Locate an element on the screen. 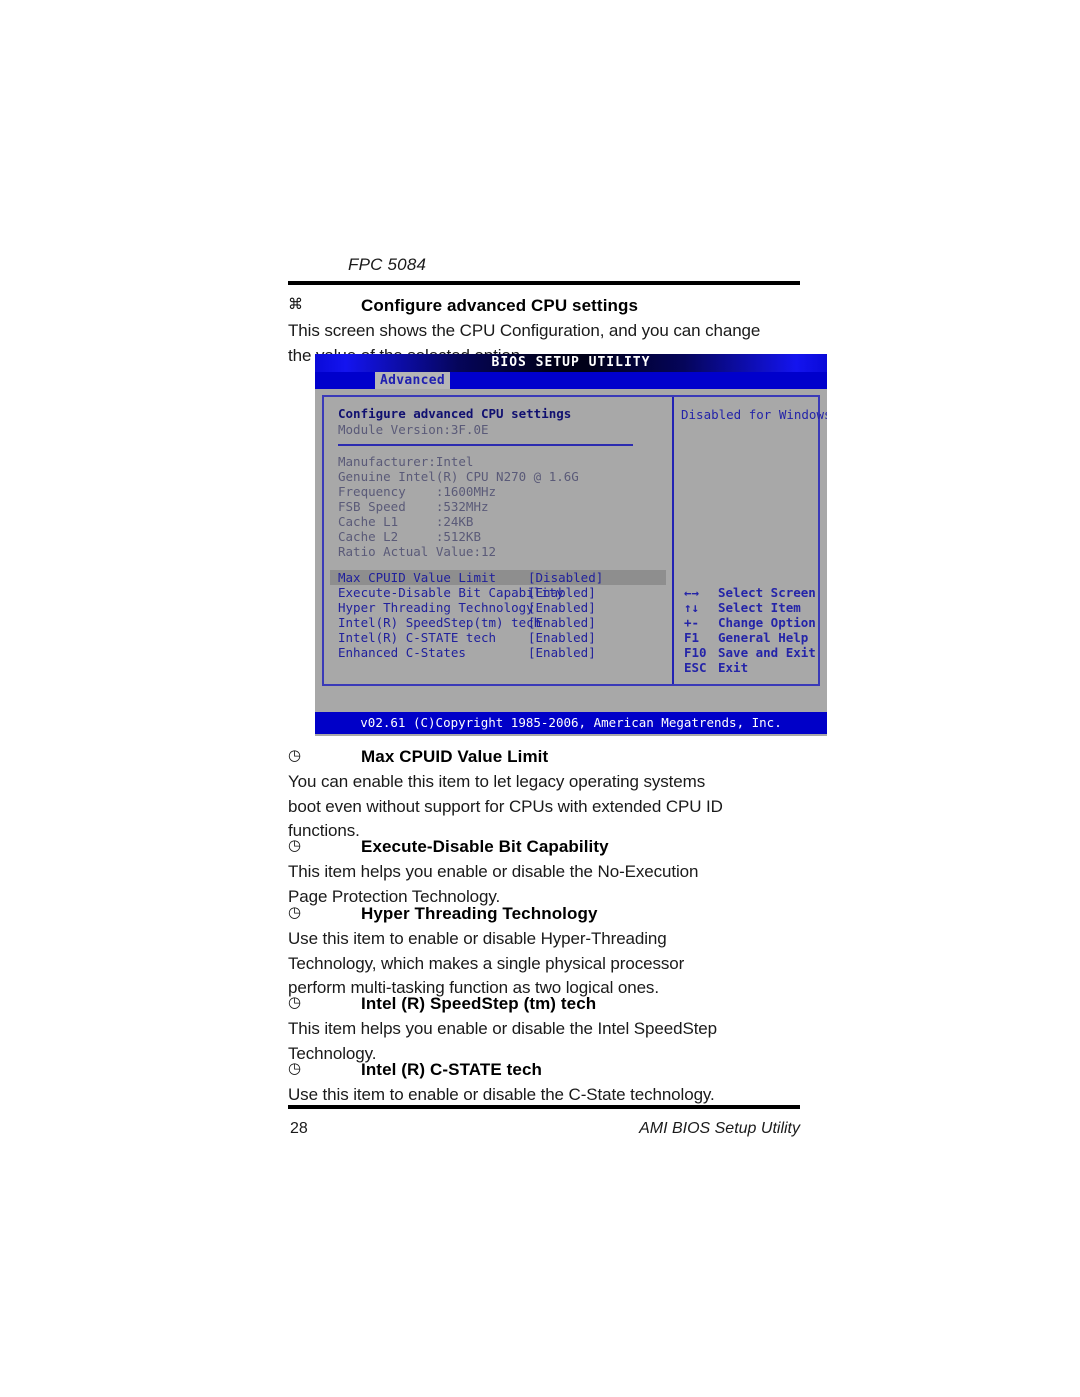  setting-row-execute-disable-bit-capability: Execute-Disable Bit Capability [Enabled] is located at coordinates (498, 592).